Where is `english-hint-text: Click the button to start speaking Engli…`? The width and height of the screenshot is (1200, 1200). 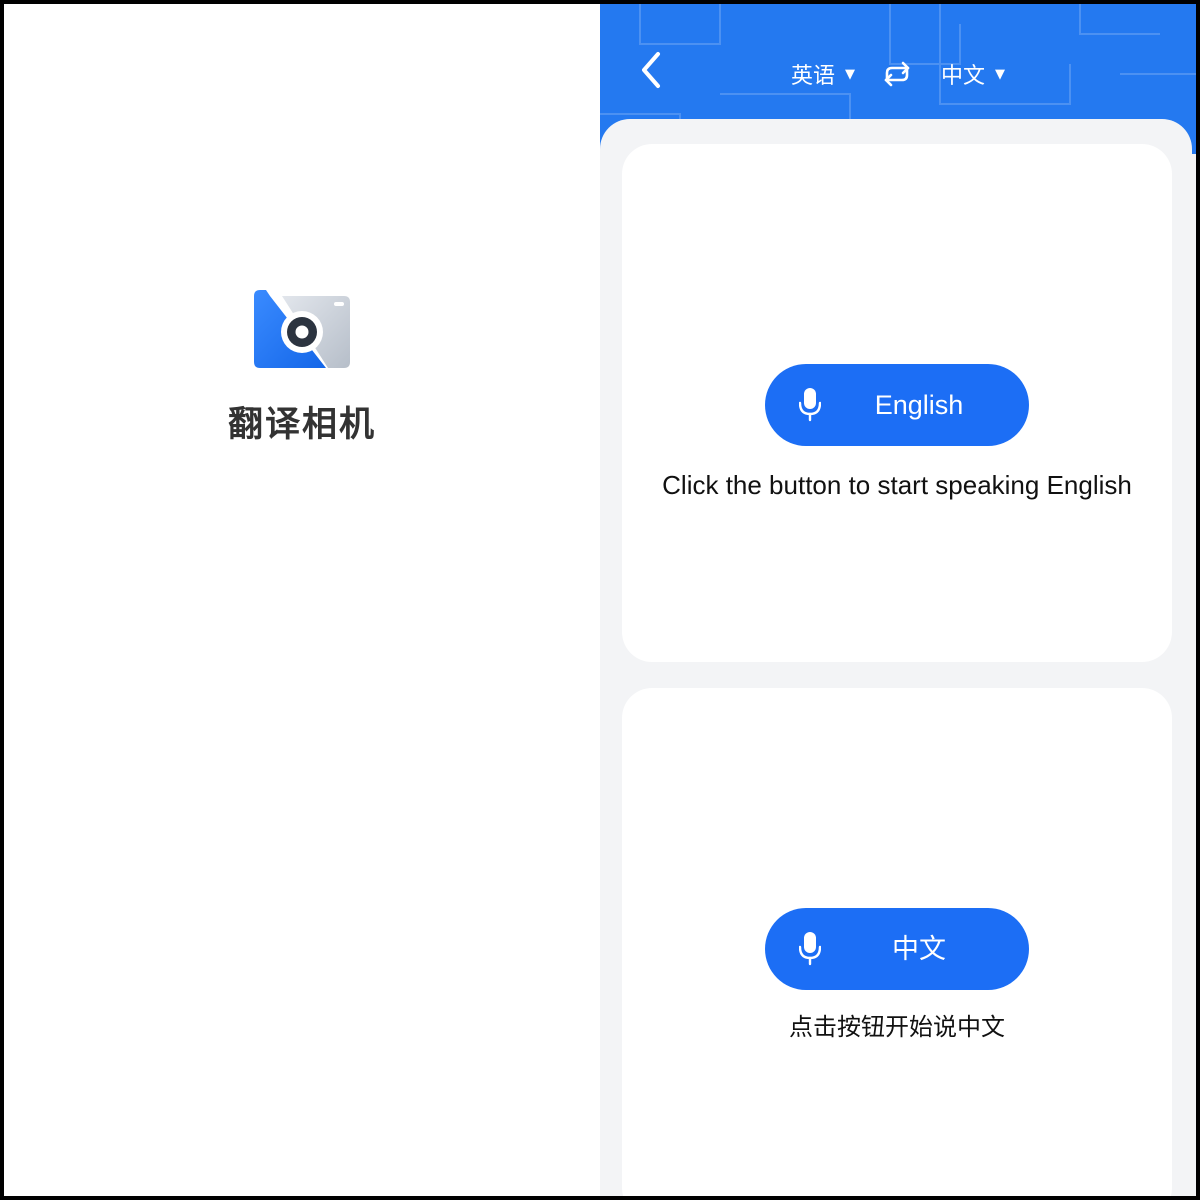
english-hint-text: Click the button to start speaking Engli… is located at coordinates (897, 485).